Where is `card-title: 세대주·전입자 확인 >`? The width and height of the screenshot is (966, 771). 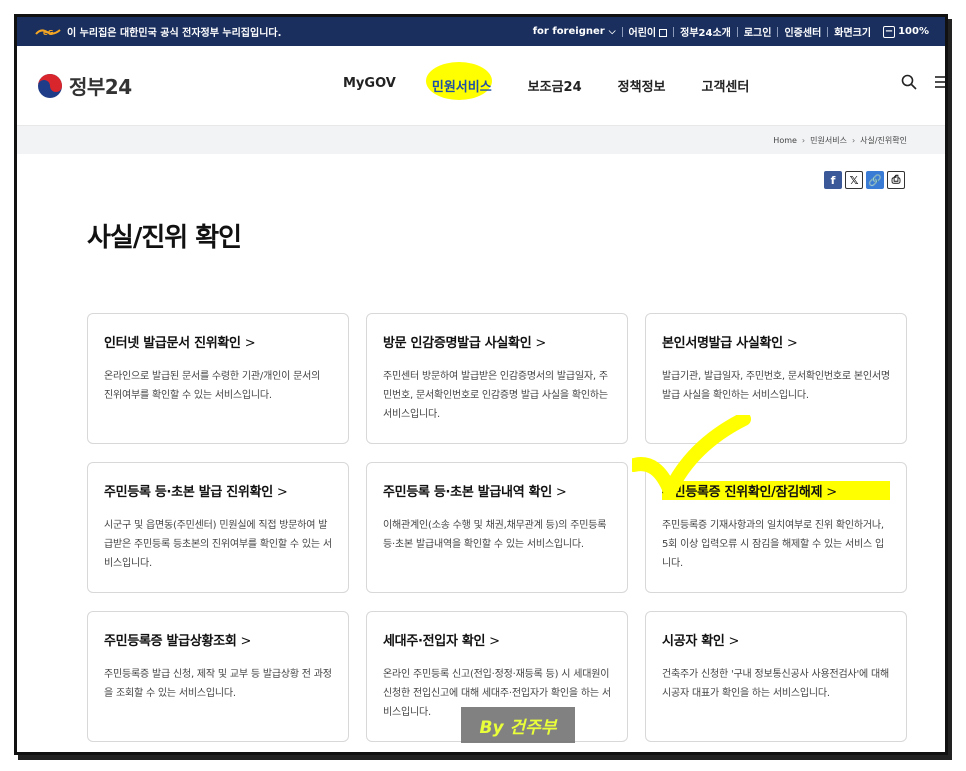 card-title: 세대주·전입자 확인 > is located at coordinates (441, 641).